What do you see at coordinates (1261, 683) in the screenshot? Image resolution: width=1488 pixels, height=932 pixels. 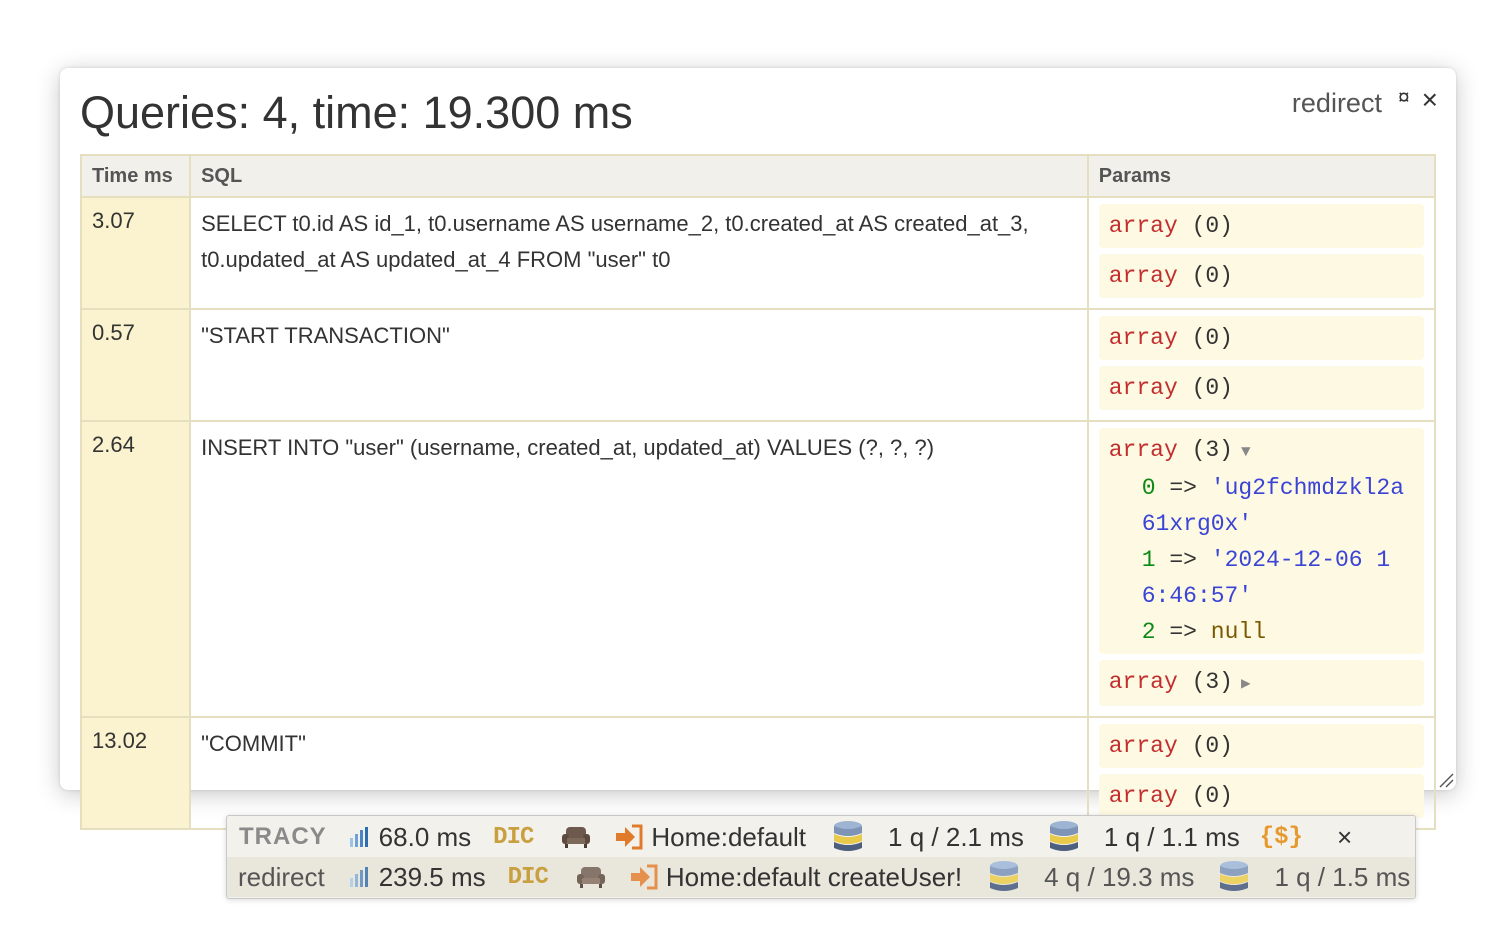 I see `dump-array-collapsed: array (3) ▶` at bounding box center [1261, 683].